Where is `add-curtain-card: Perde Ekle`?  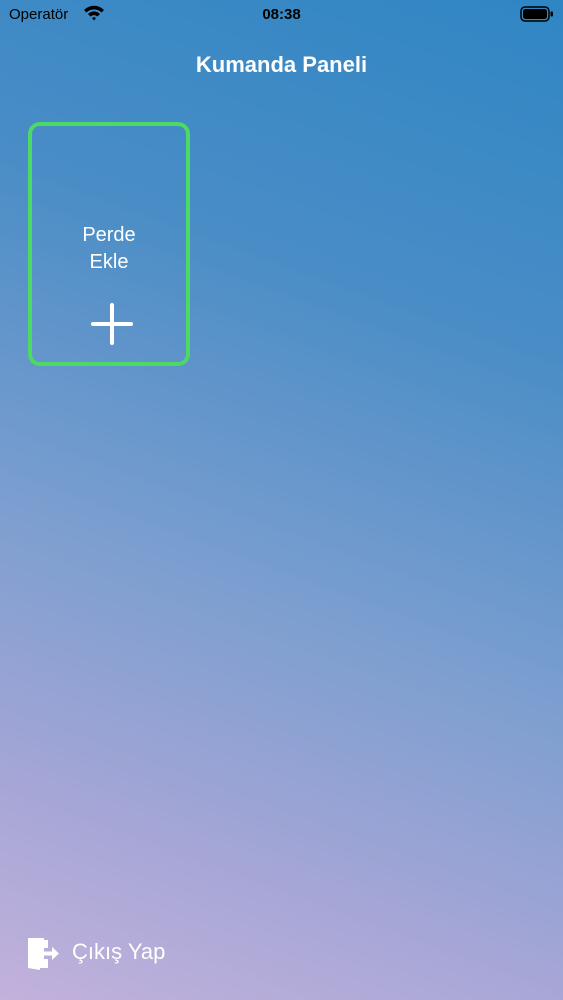 add-curtain-card: Perde Ekle is located at coordinates (109, 244).